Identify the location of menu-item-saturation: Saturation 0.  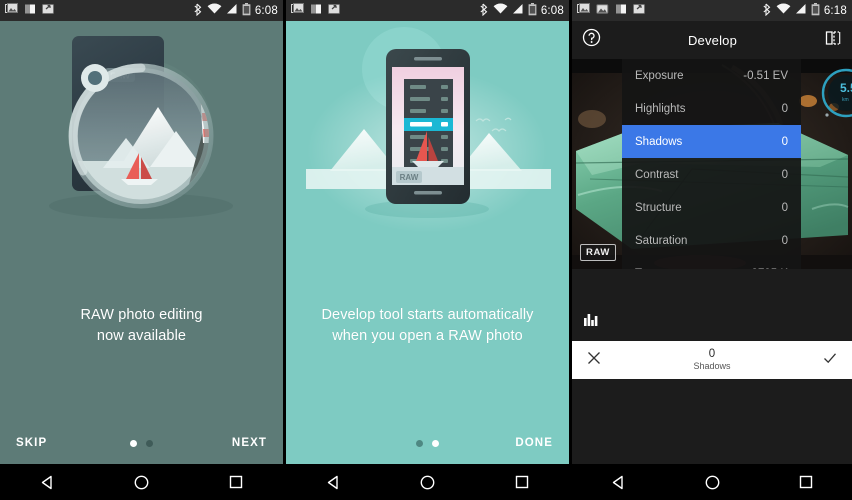
(711, 240).